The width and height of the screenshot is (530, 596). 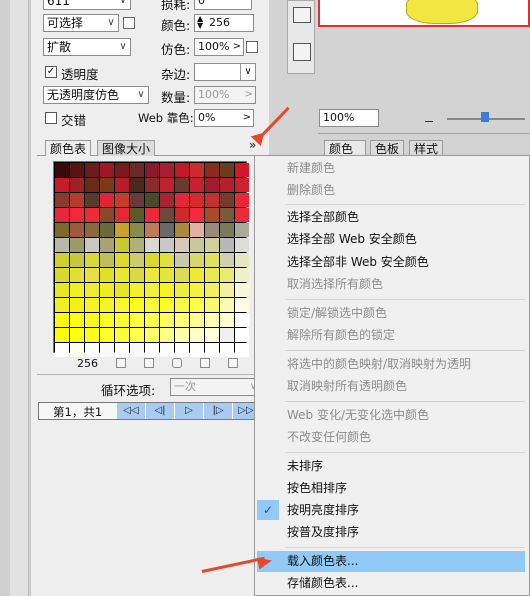 What do you see at coordinates (387, 148) in the screenshot?
I see `tab-swatches: 色板` at bounding box center [387, 148].